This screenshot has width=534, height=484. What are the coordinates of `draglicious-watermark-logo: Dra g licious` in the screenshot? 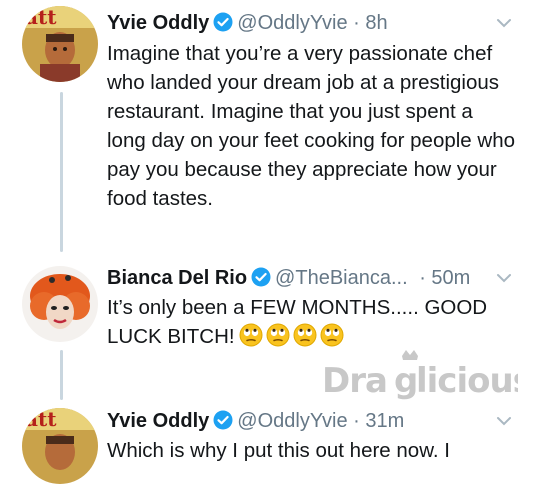 It's located at (427, 376).